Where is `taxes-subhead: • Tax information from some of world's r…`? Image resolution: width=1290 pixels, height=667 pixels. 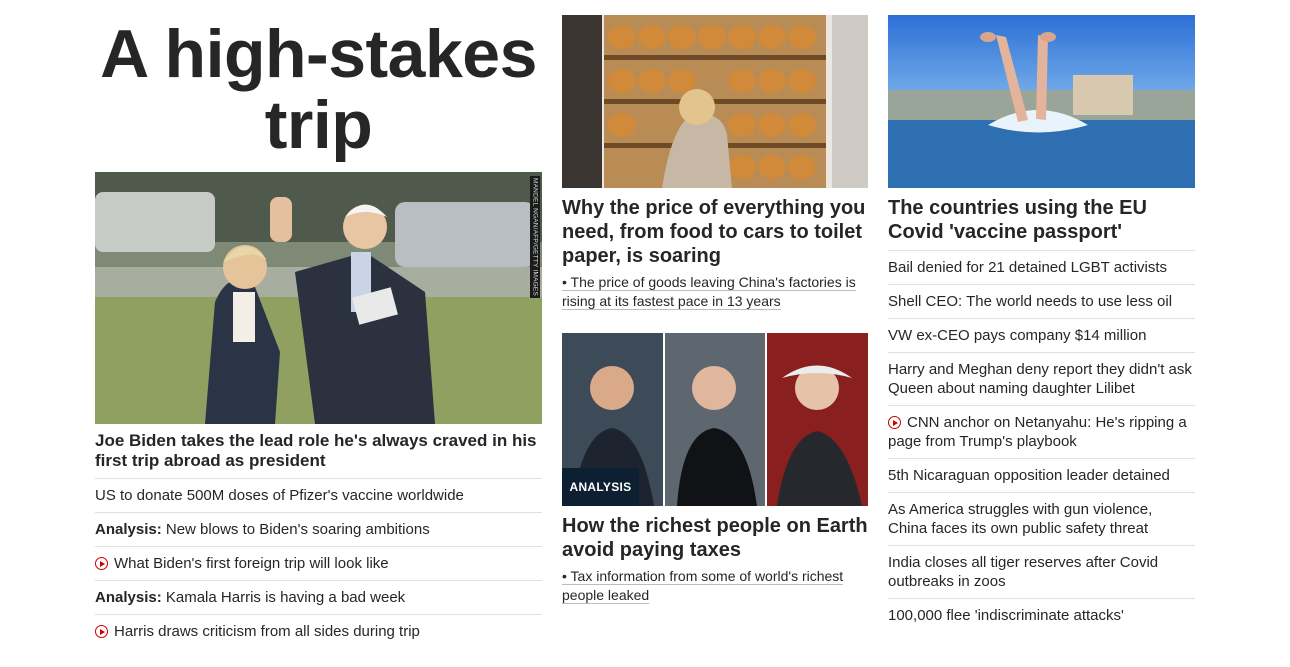
taxes-subhead: • Tax information from some of world's r… is located at coordinates (703, 586).